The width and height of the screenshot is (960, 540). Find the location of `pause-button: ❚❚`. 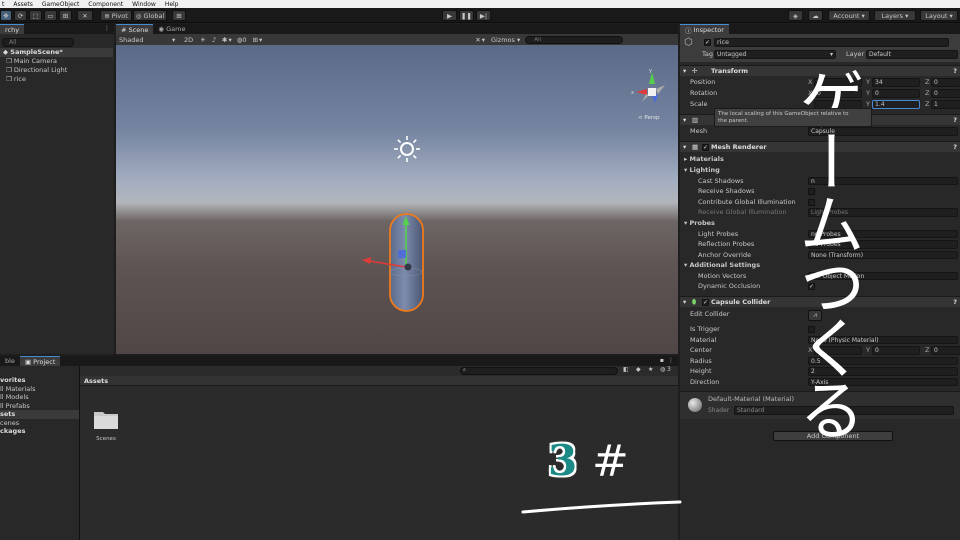

pause-button: ❚❚ is located at coordinates (466, 15).